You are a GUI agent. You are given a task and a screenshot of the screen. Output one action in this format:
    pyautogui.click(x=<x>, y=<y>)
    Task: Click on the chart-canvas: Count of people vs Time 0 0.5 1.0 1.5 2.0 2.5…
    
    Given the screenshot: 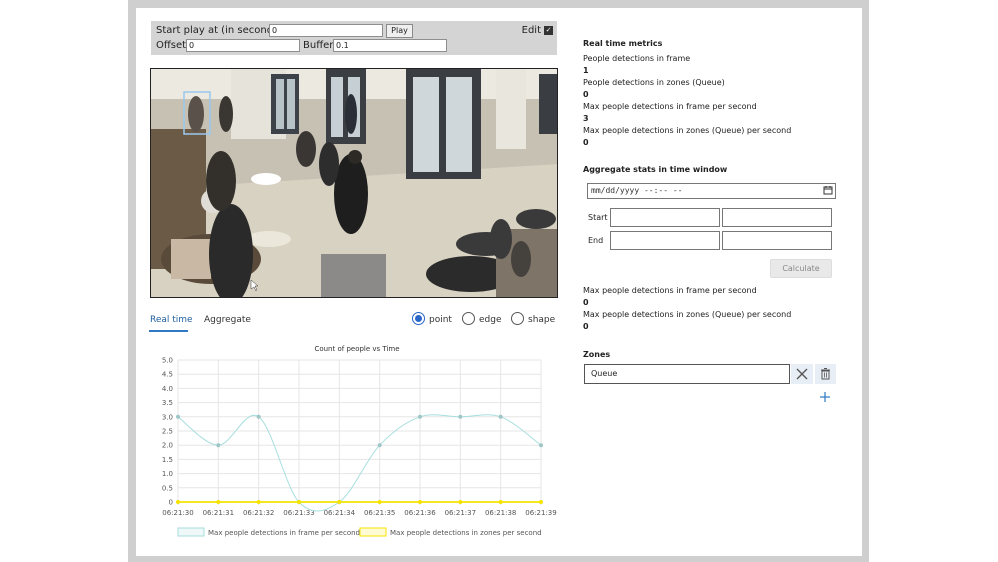 What is the action you would take?
    pyautogui.click(x=359, y=441)
    